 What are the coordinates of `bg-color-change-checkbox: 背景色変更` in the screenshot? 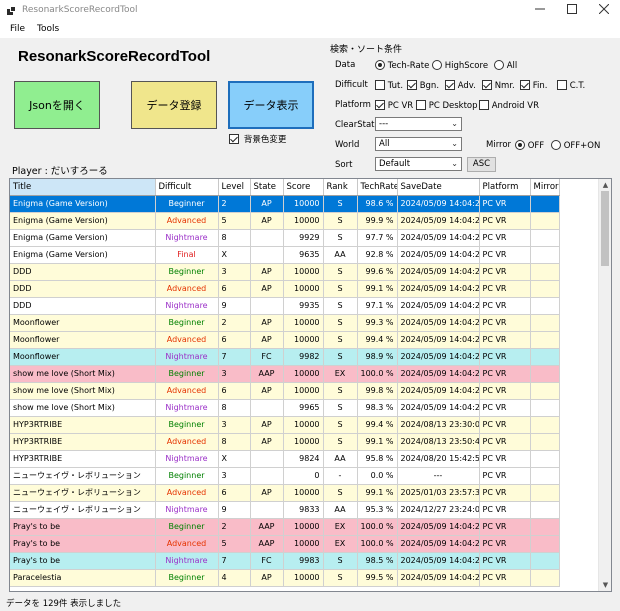 It's located at (257, 139).